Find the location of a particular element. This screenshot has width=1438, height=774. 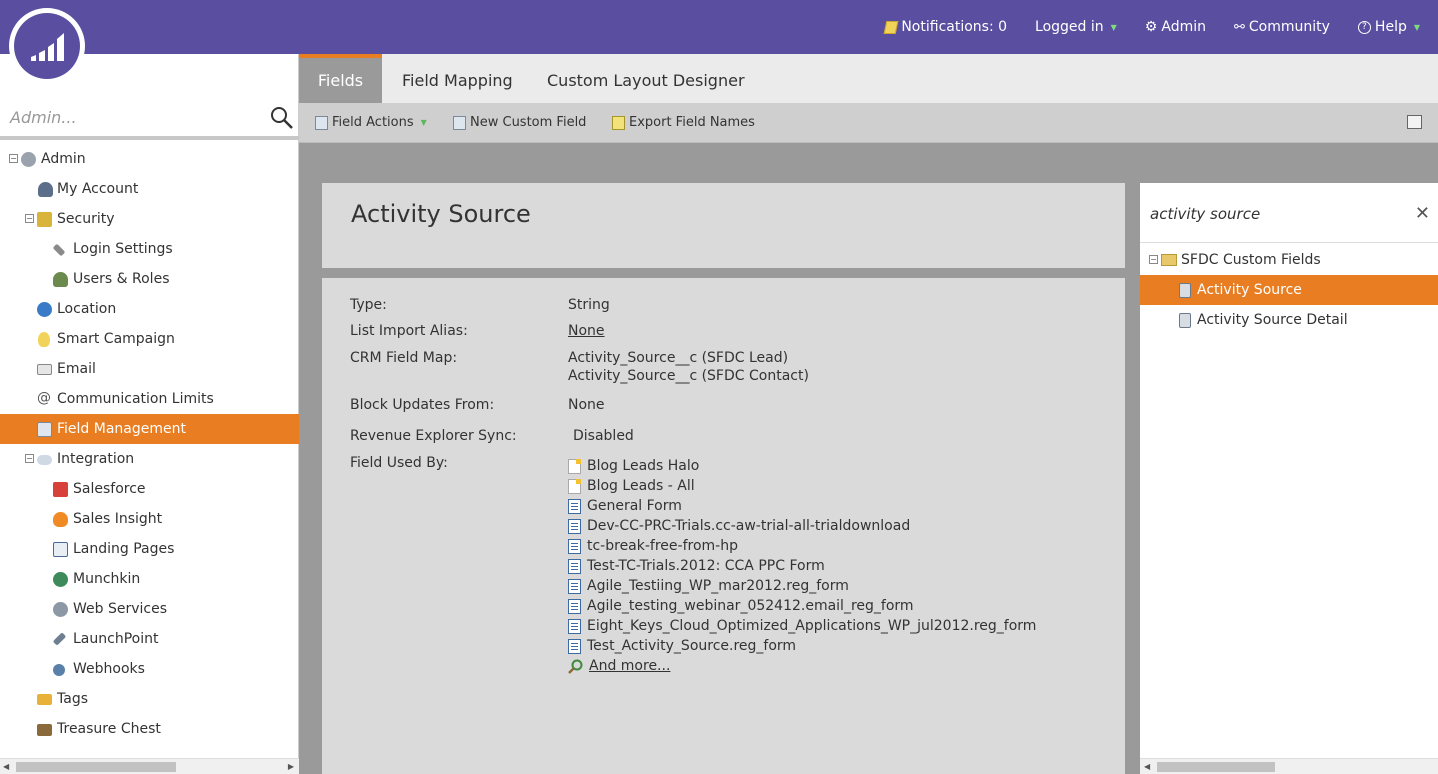

tab-custom-layout-designer: Custom Layout Designer is located at coordinates (646, 78).